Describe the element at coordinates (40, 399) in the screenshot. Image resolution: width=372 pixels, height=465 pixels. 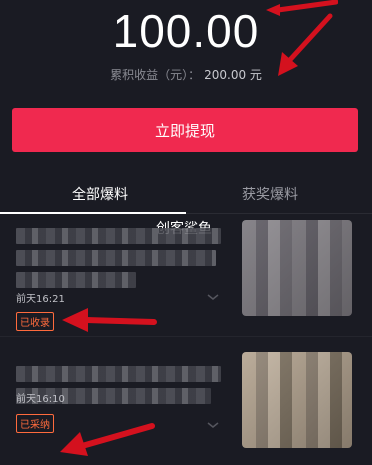
I see `item-timestamp: 前天16:10` at that location.